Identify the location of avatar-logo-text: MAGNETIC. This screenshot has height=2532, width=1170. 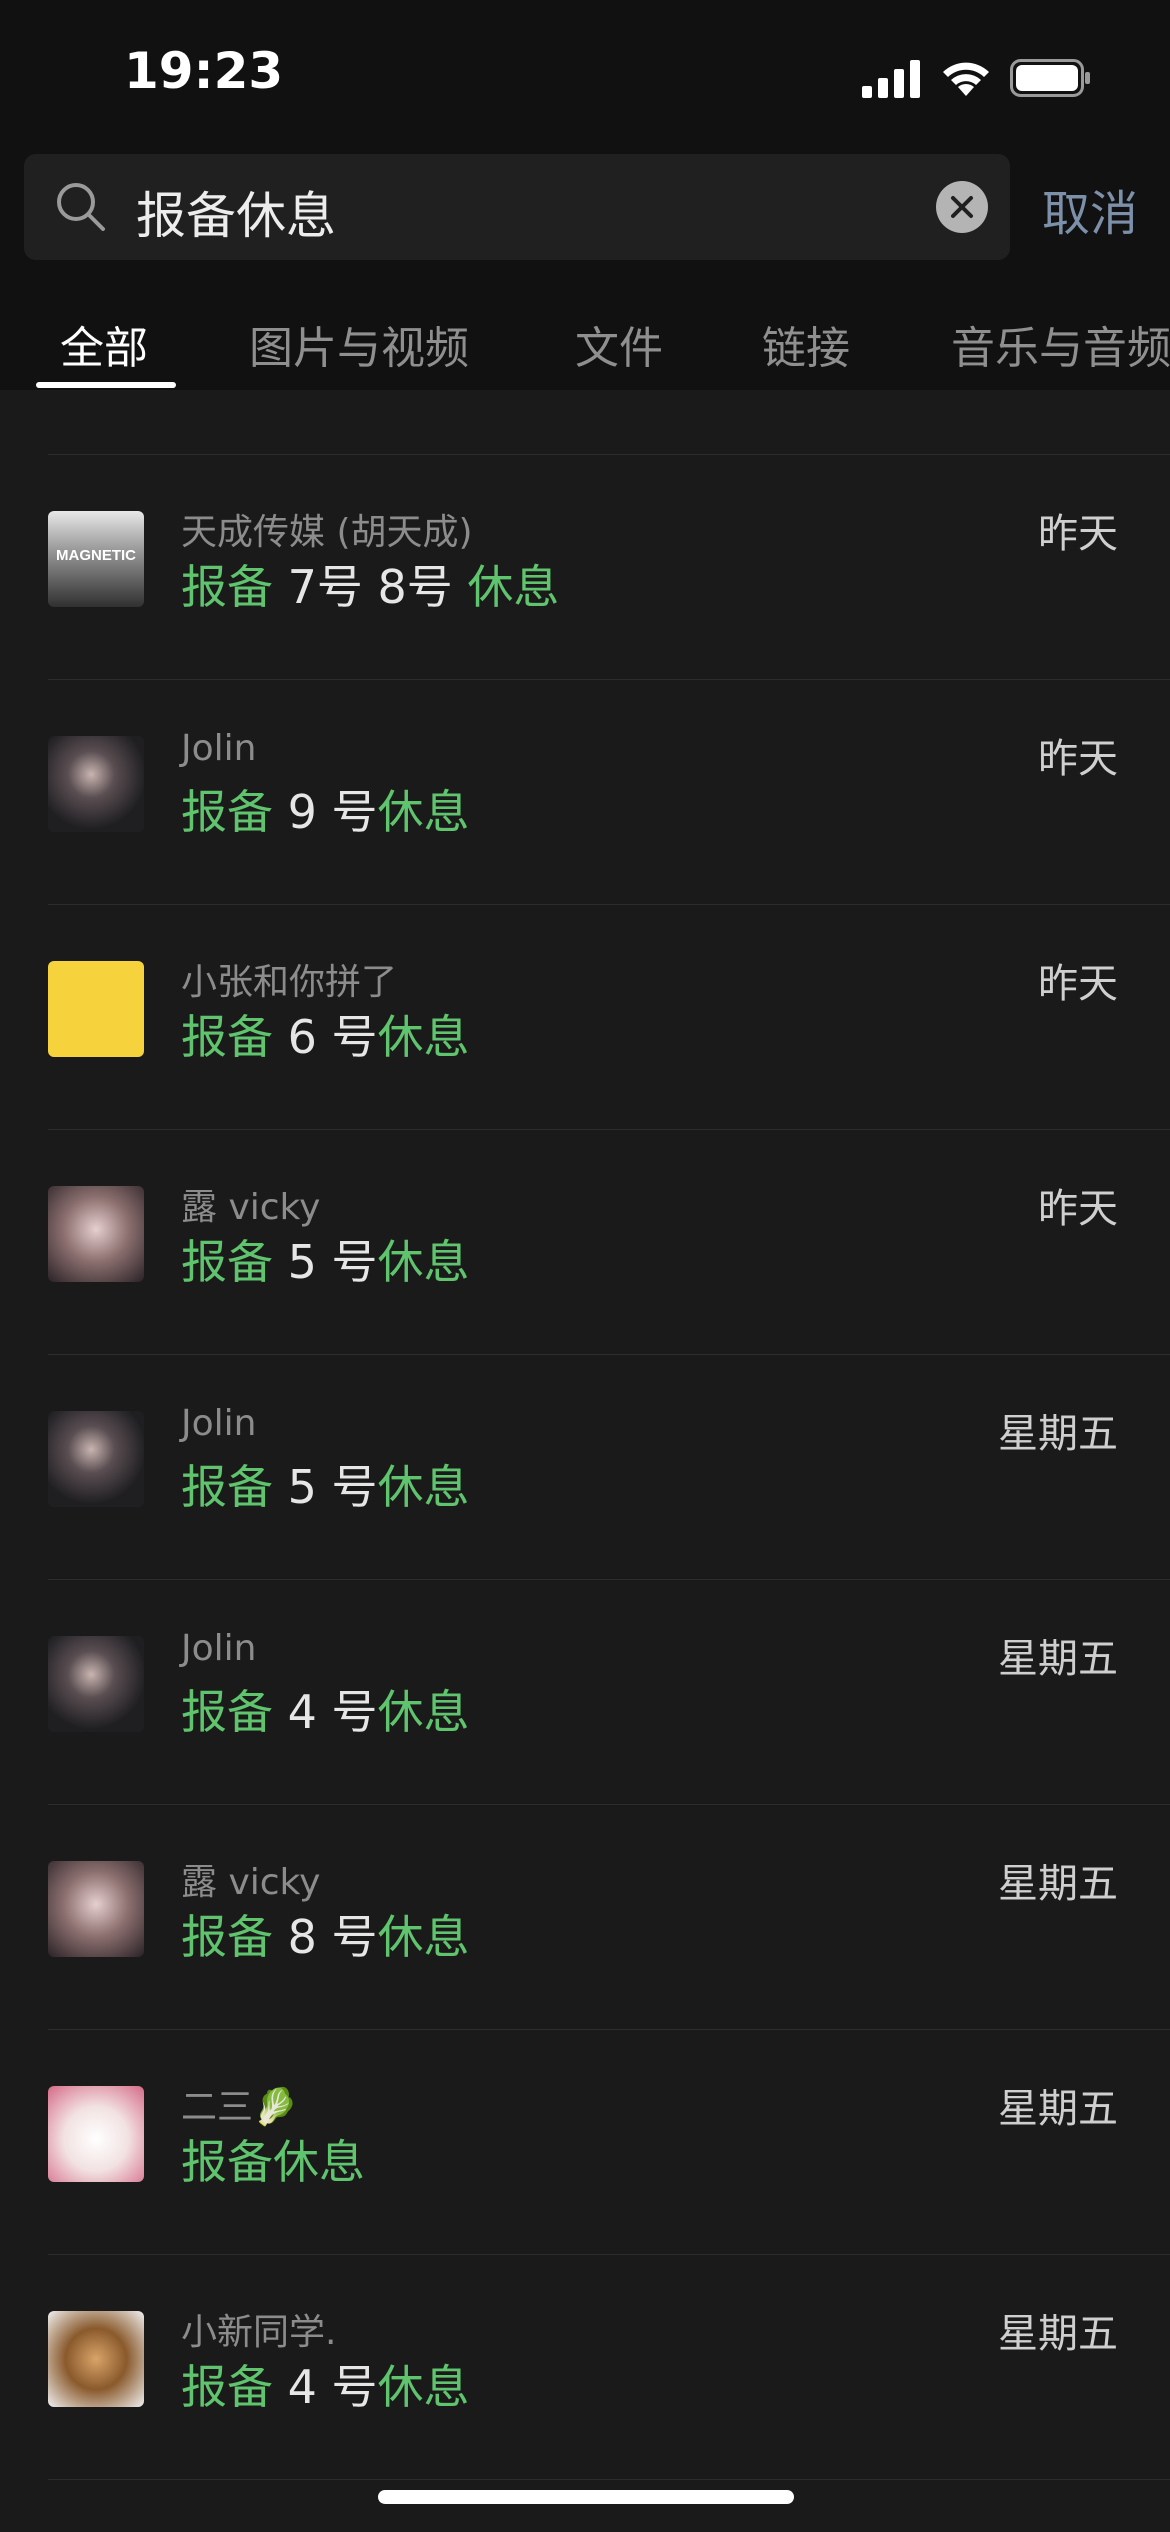
(96, 555).